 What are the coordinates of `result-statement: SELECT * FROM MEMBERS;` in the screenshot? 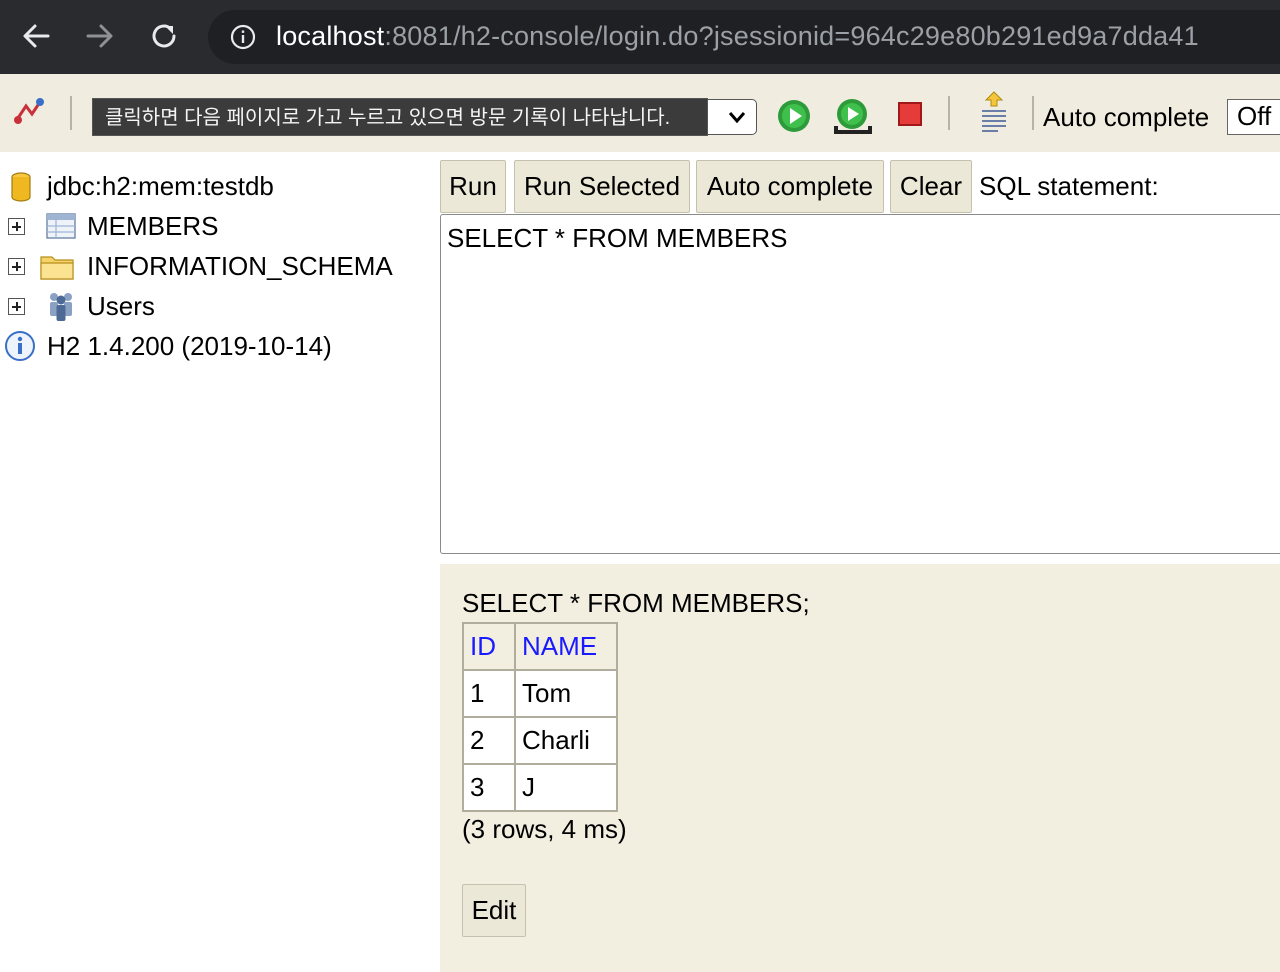 It's located at (636, 603).